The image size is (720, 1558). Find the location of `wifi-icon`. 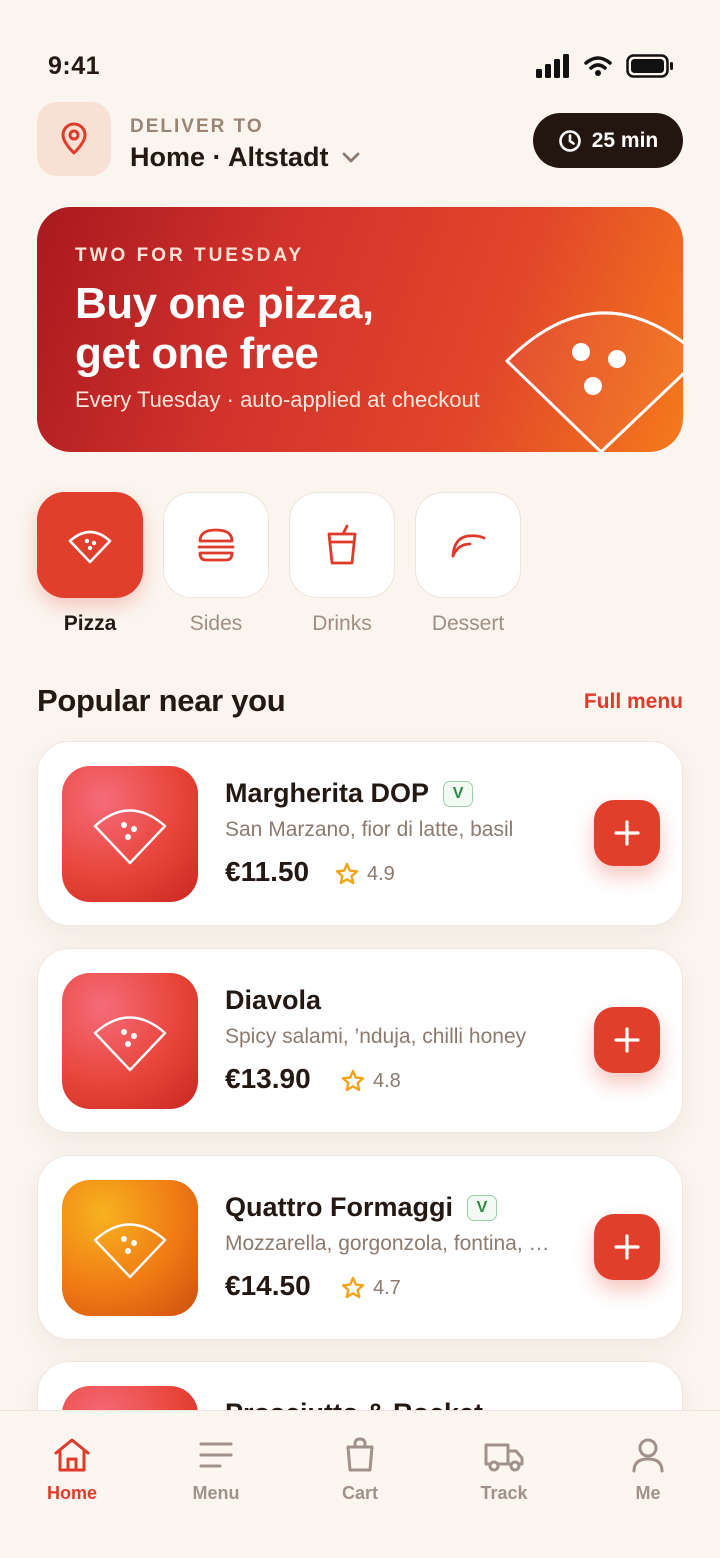

wifi-icon is located at coordinates (598, 66).